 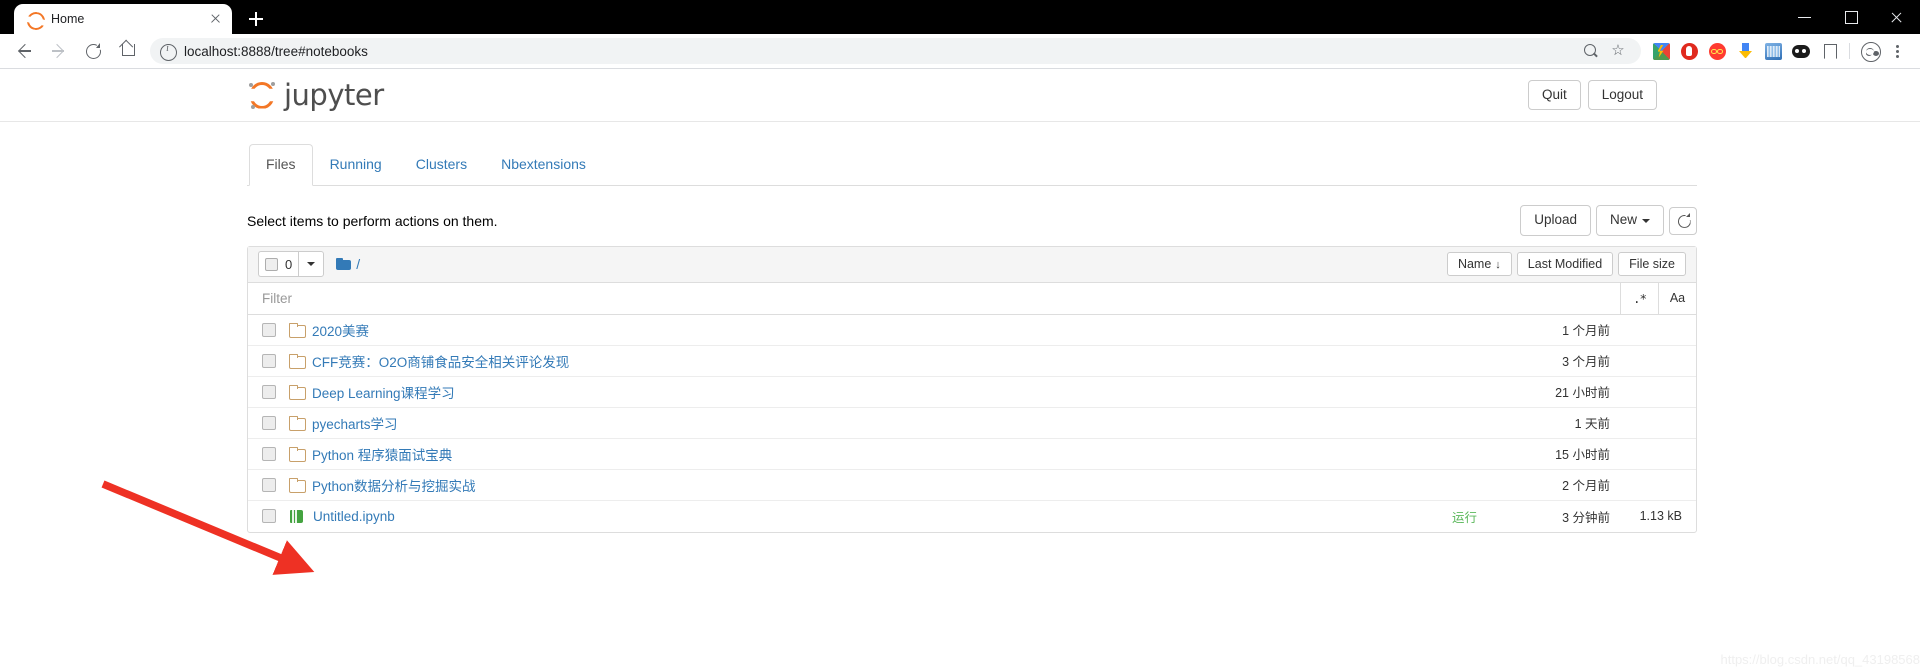 I want to click on new-button: New, so click(x=1629, y=221).